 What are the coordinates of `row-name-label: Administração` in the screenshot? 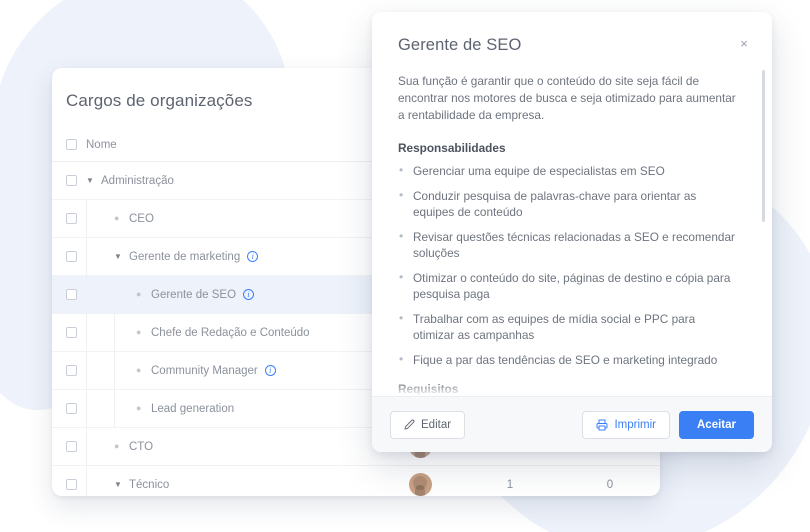 It's located at (137, 180).